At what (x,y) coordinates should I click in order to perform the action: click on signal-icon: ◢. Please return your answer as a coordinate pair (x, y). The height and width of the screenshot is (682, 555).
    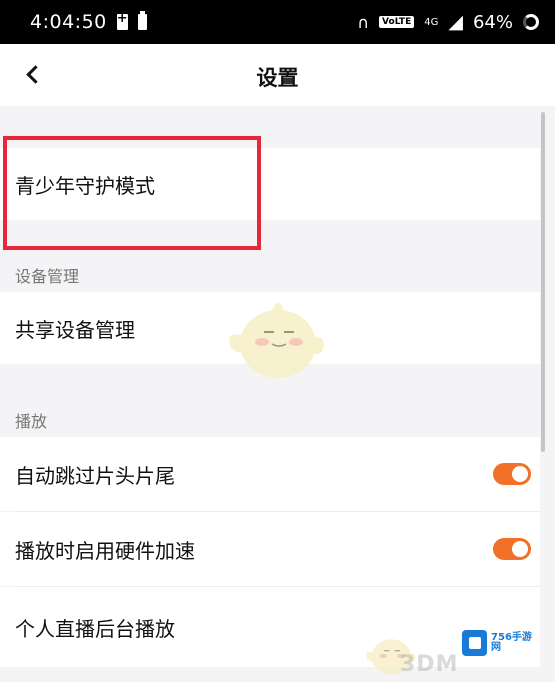
    Looking at the image, I should click on (455, 22).